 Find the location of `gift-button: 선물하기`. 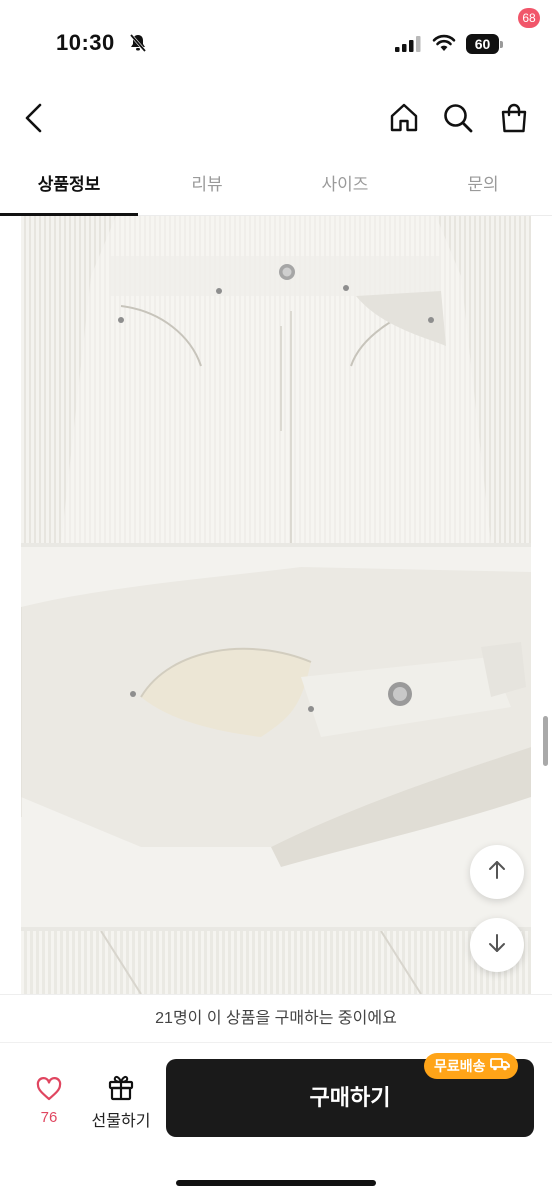

gift-button: 선물하기 is located at coordinates (121, 1102).